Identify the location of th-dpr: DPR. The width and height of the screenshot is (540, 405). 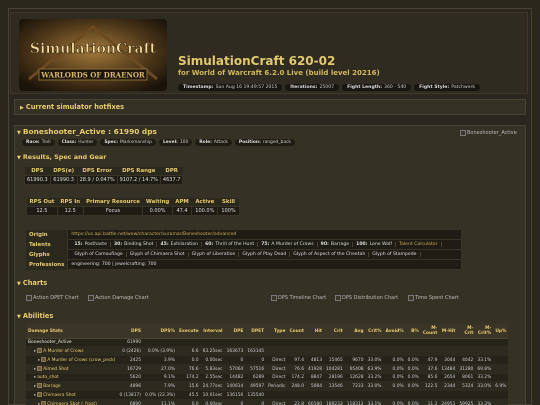
(171, 171).